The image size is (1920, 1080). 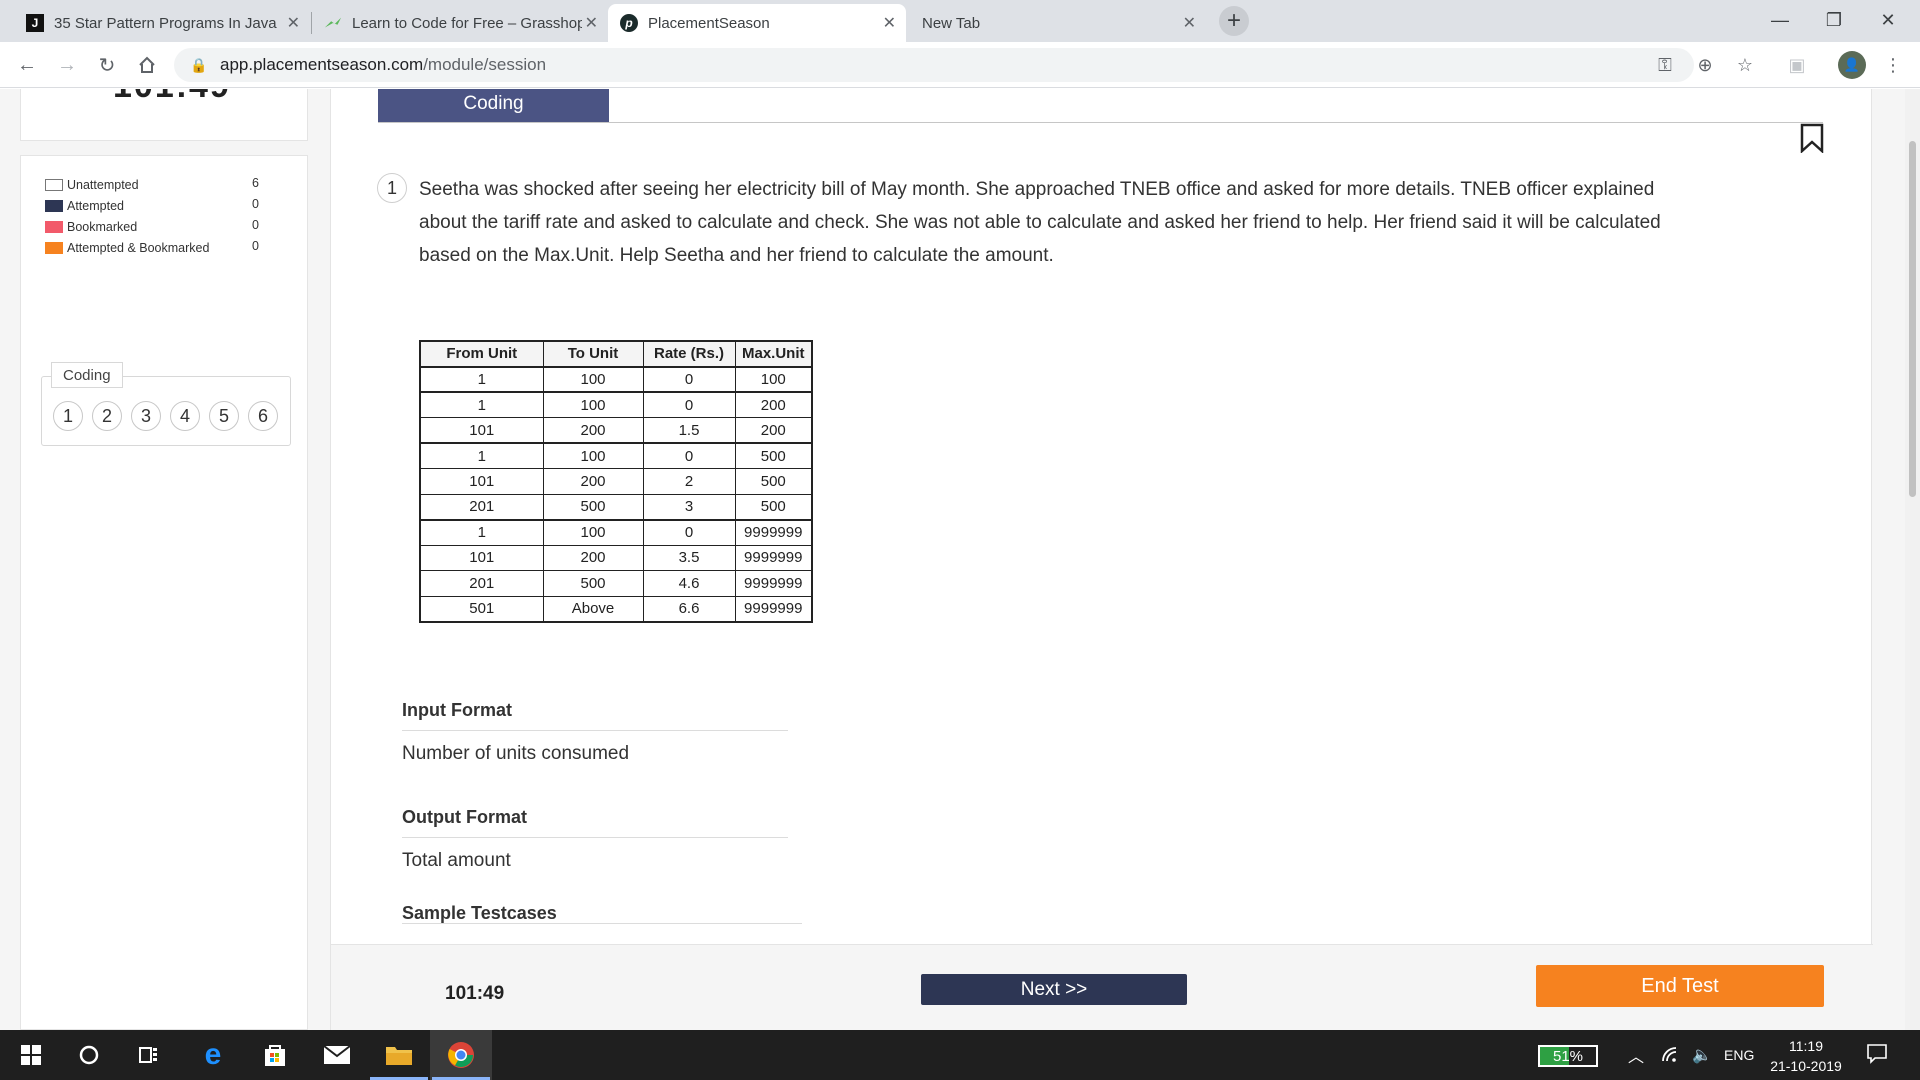 I want to click on question-number-button: 4, so click(x=185, y=416).